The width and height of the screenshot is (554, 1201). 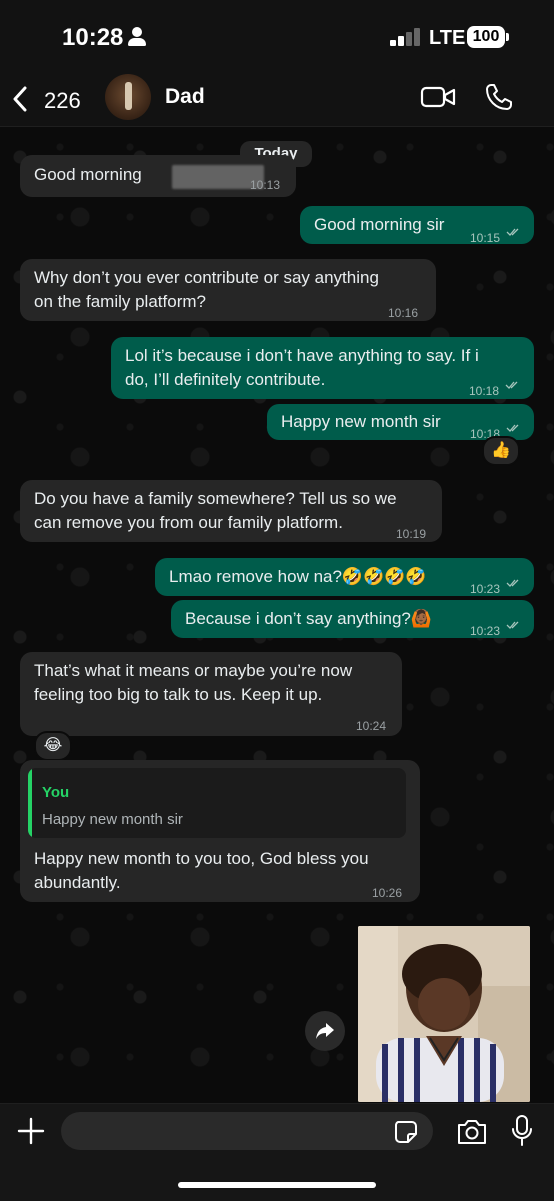 I want to click on quote-accent-bar, so click(x=30, y=803).